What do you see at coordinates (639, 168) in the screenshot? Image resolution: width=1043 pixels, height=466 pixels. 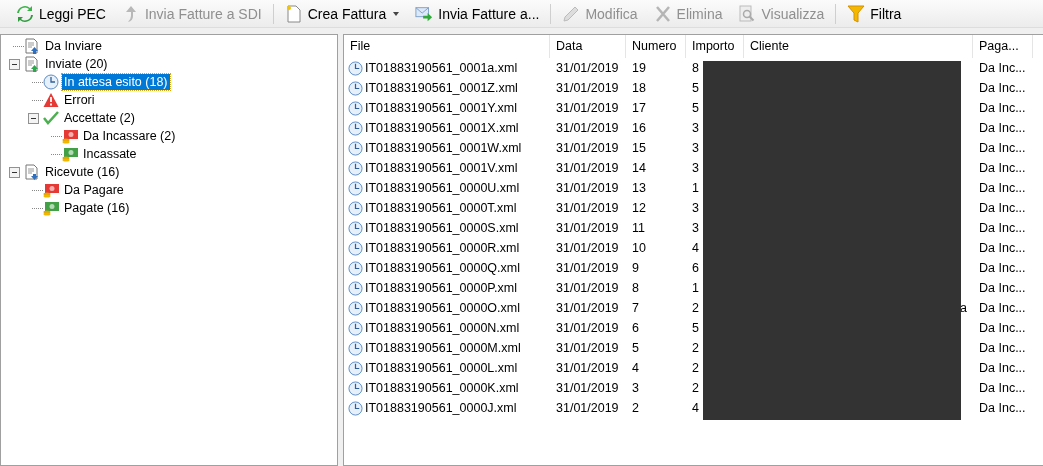 I see `table-cell: 14` at bounding box center [639, 168].